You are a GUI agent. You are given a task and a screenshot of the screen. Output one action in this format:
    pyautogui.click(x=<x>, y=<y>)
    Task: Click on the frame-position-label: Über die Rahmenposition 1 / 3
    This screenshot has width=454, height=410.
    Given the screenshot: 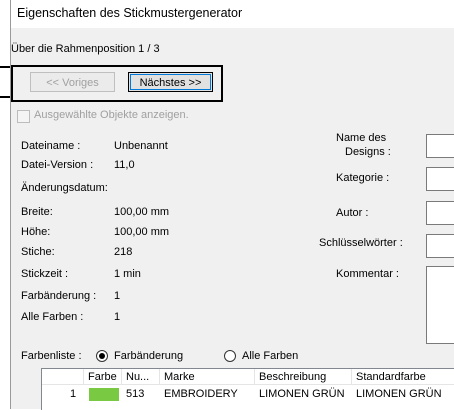 What is the action you would take?
    pyautogui.click(x=85, y=49)
    